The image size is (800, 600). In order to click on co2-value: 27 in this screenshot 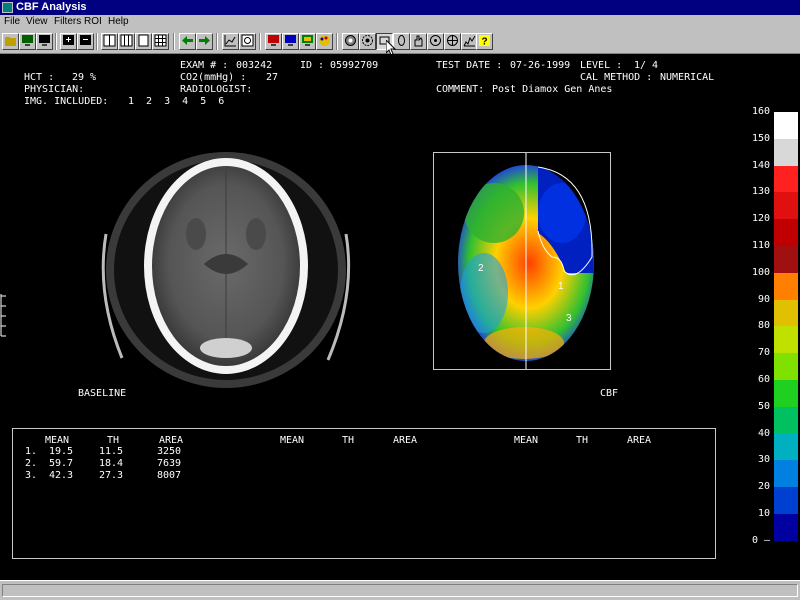, I will do `click(272, 77)`.